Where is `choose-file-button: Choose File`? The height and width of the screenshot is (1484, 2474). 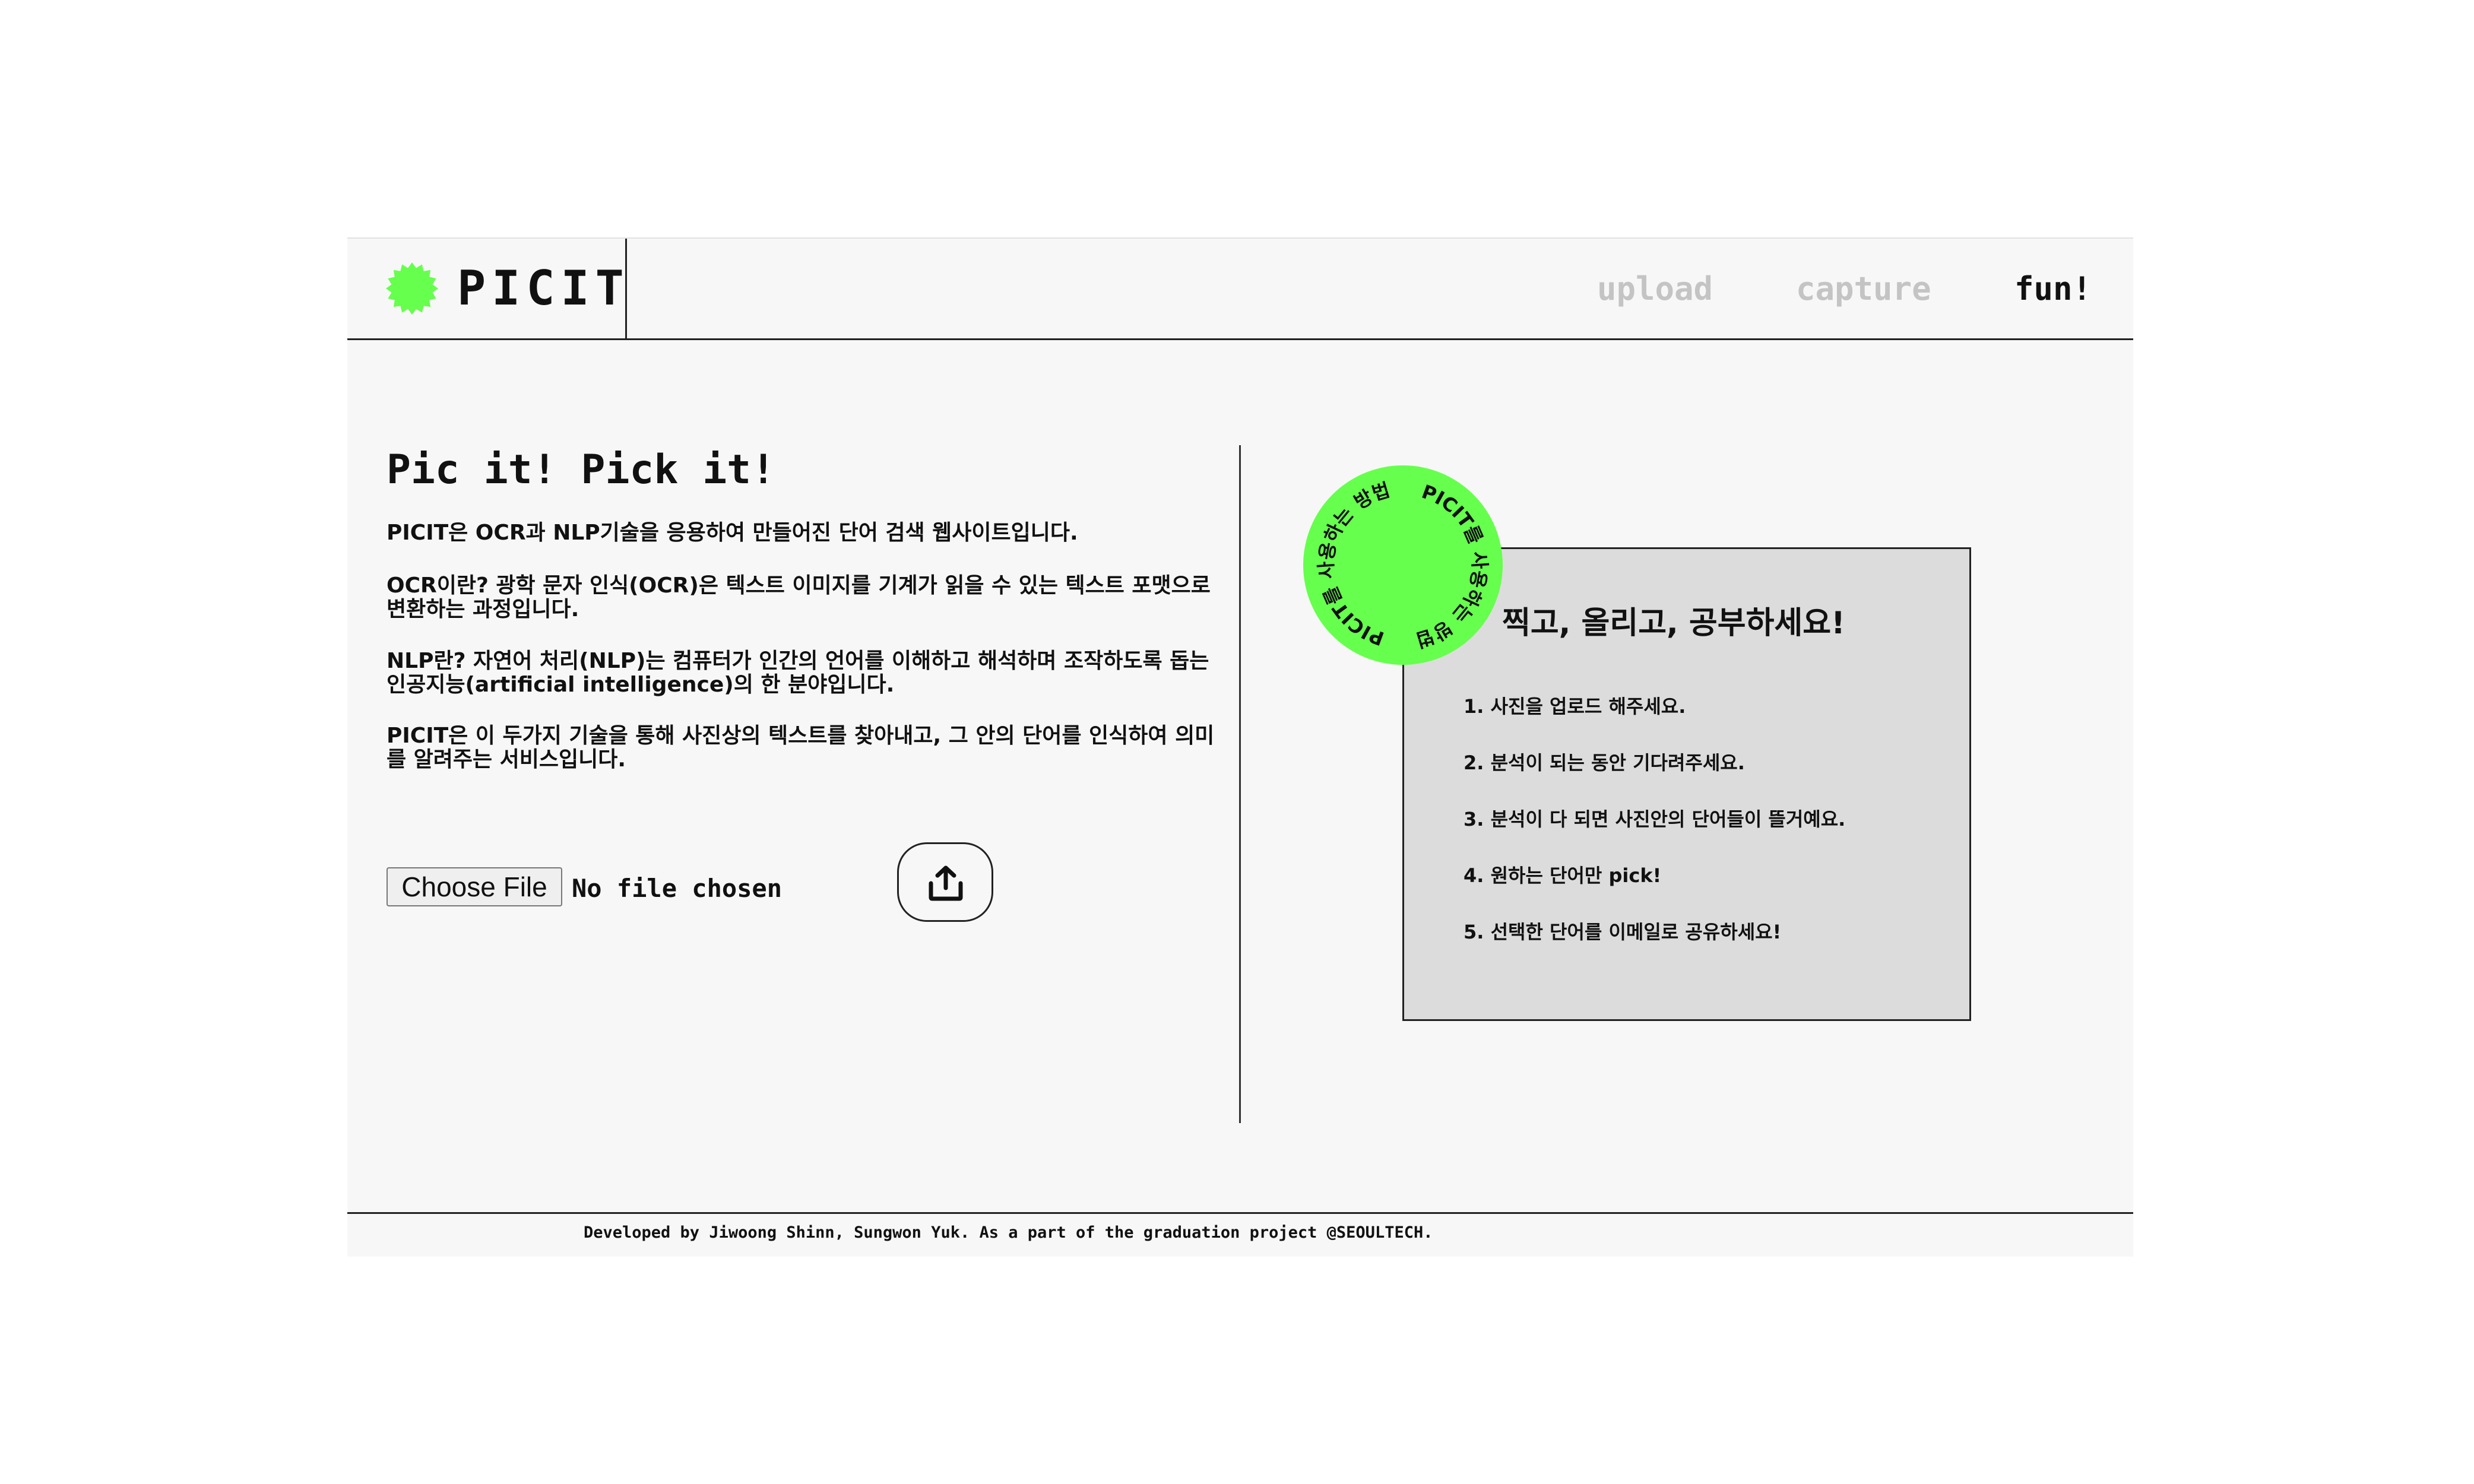
choose-file-button: Choose File is located at coordinates (474, 886).